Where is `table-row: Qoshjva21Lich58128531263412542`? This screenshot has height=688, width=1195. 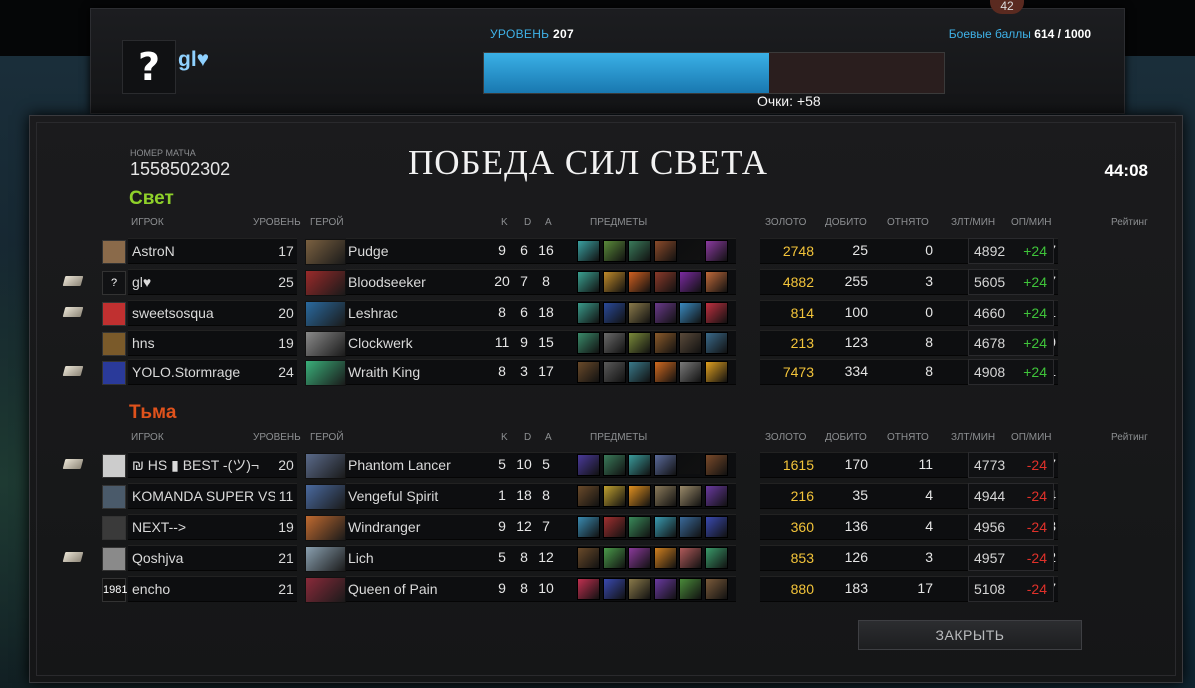
table-row: Qoshjva21Lich58128531263412542 is located at coordinates (579, 558).